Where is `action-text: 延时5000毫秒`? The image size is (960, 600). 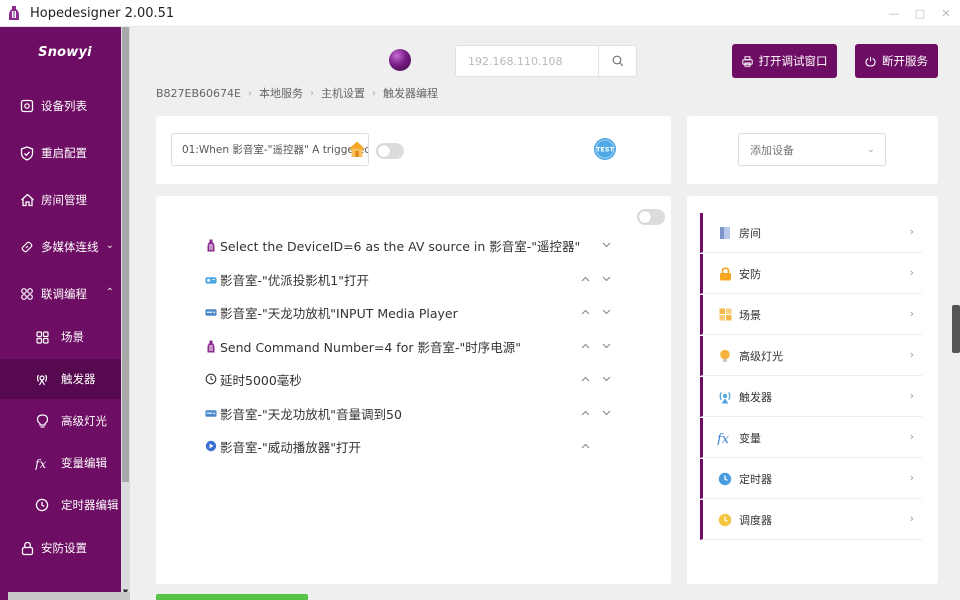
action-text: 延时5000毫秒 is located at coordinates (261, 380).